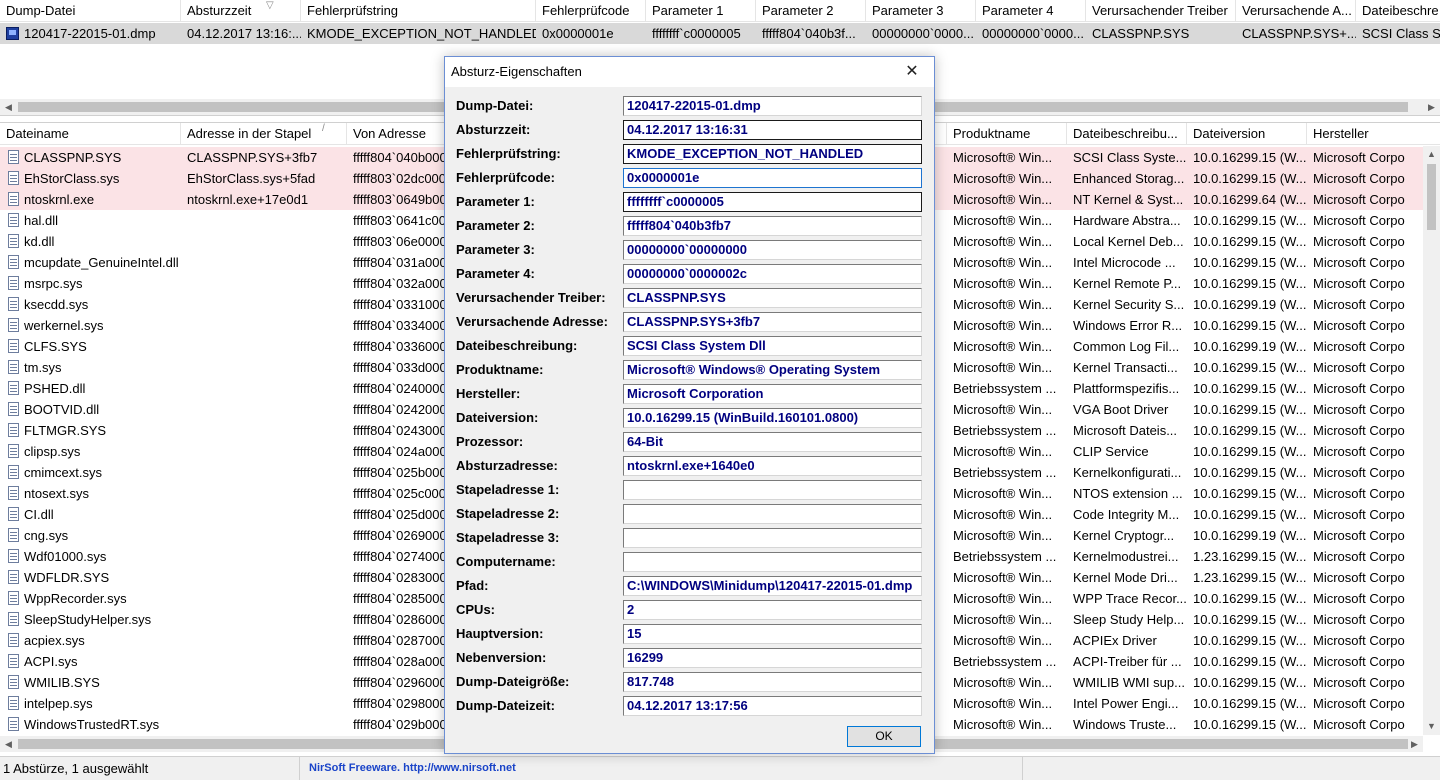 This screenshot has height=780, width=1440. What do you see at coordinates (252, 157) in the screenshot?
I see `cell-stack-address: CLASSPNP.SYS+3fb7` at bounding box center [252, 157].